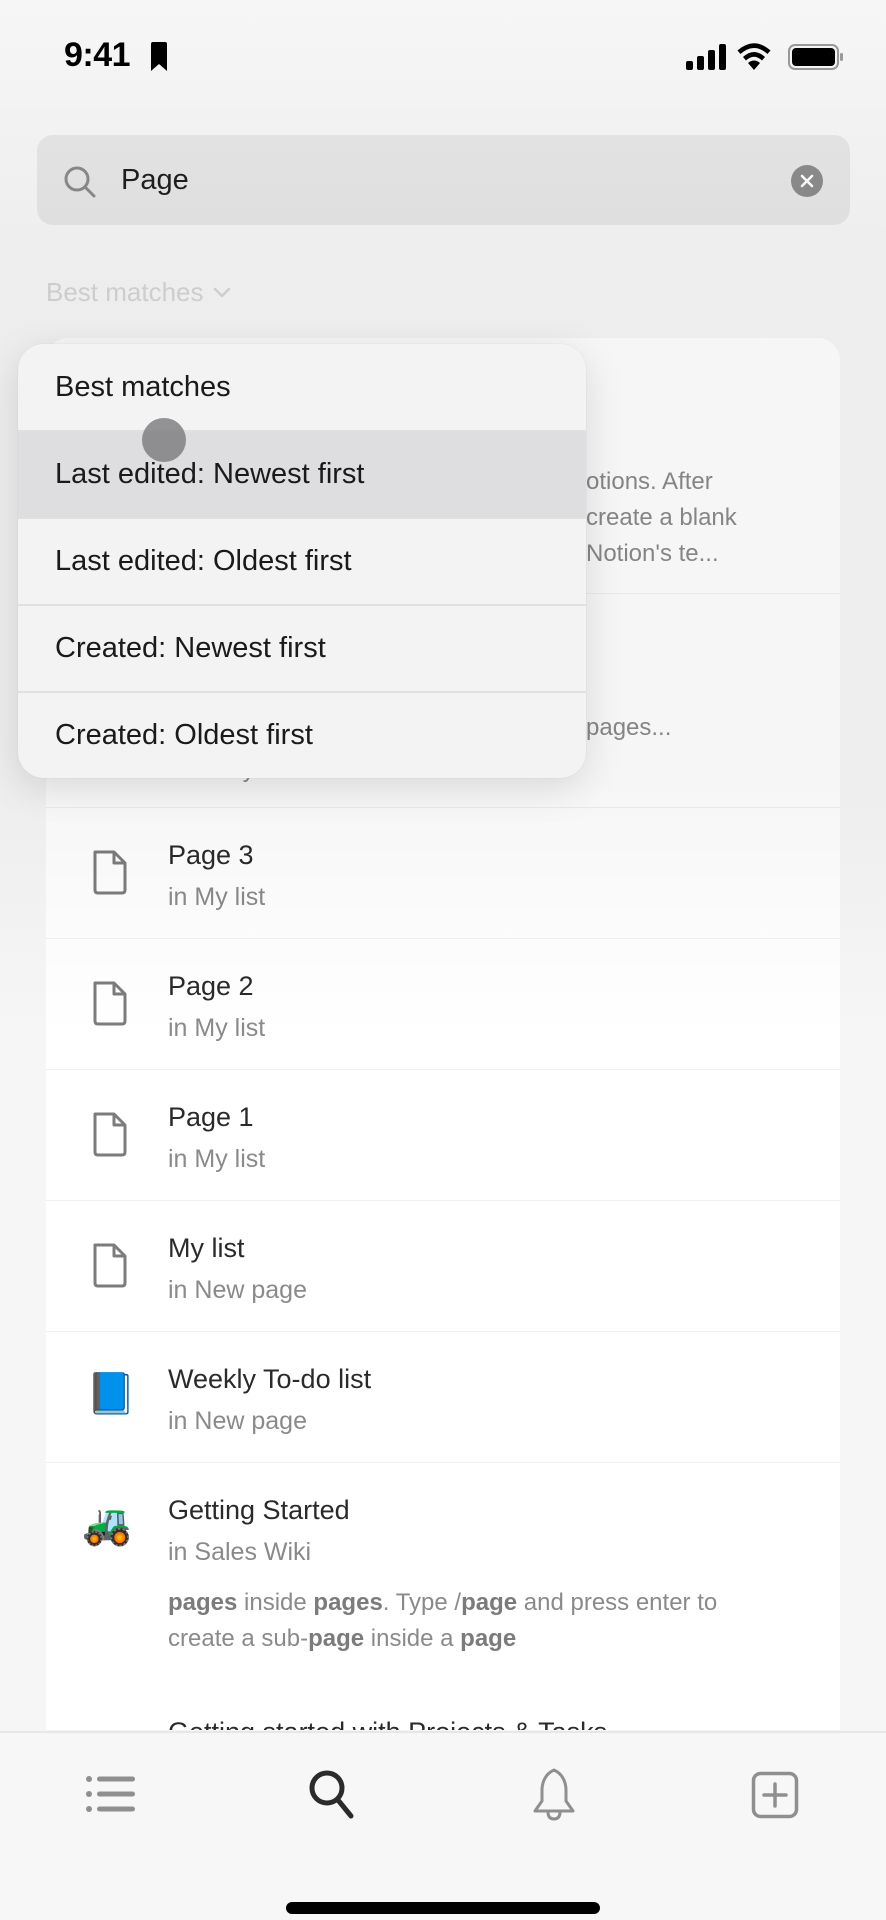 Image resolution: width=886 pixels, height=1920 pixels. I want to click on sort-option-best-matches: Best matches, so click(302, 387).